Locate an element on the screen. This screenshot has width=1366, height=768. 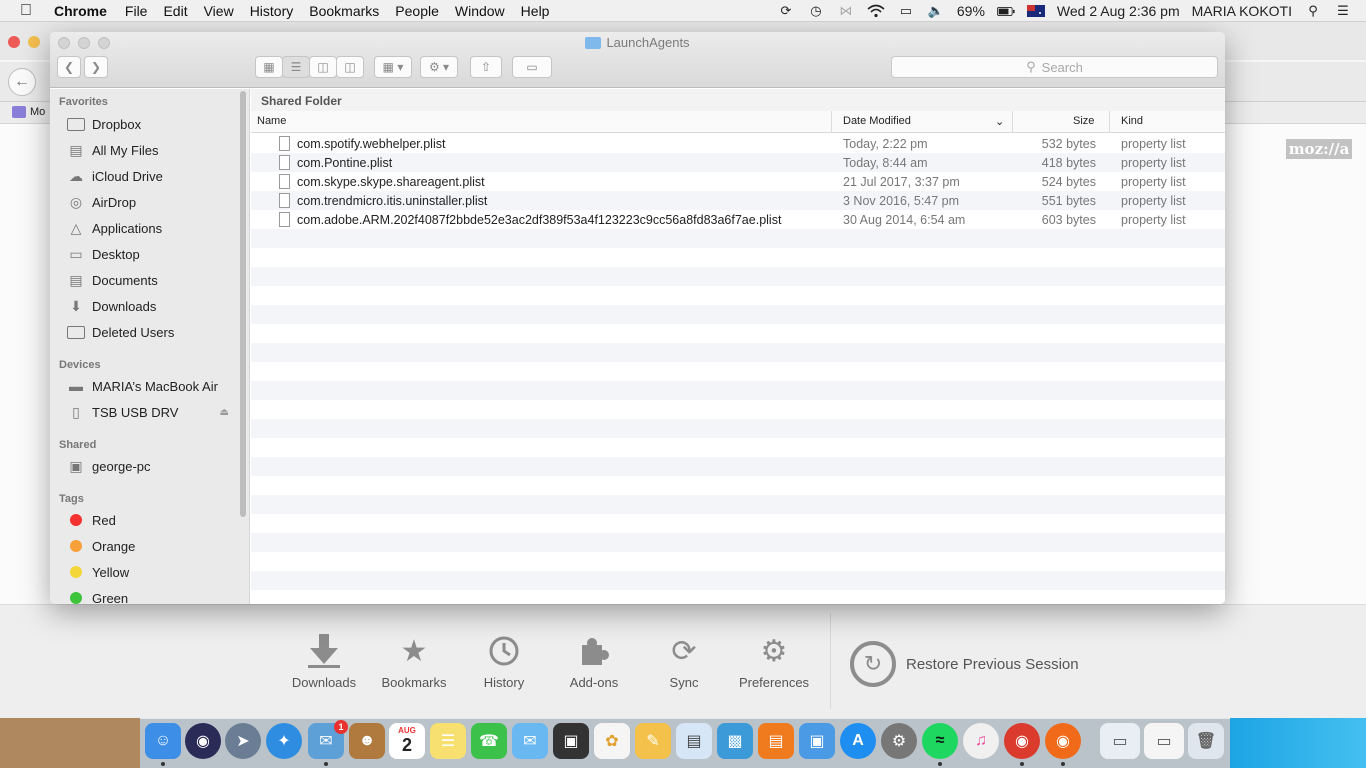
back-arrow-icon: ← is located at coordinates (22, 82).